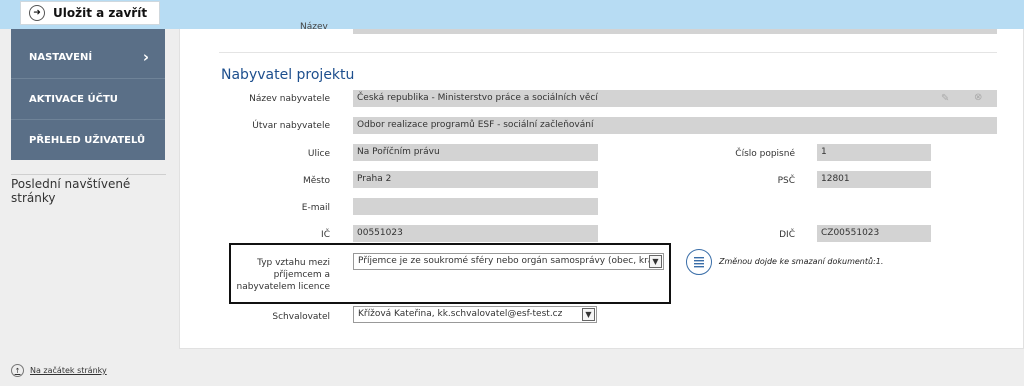 This screenshot has width=1024, height=386. I want to click on section-title: Nabyvatel projektu, so click(288, 75).